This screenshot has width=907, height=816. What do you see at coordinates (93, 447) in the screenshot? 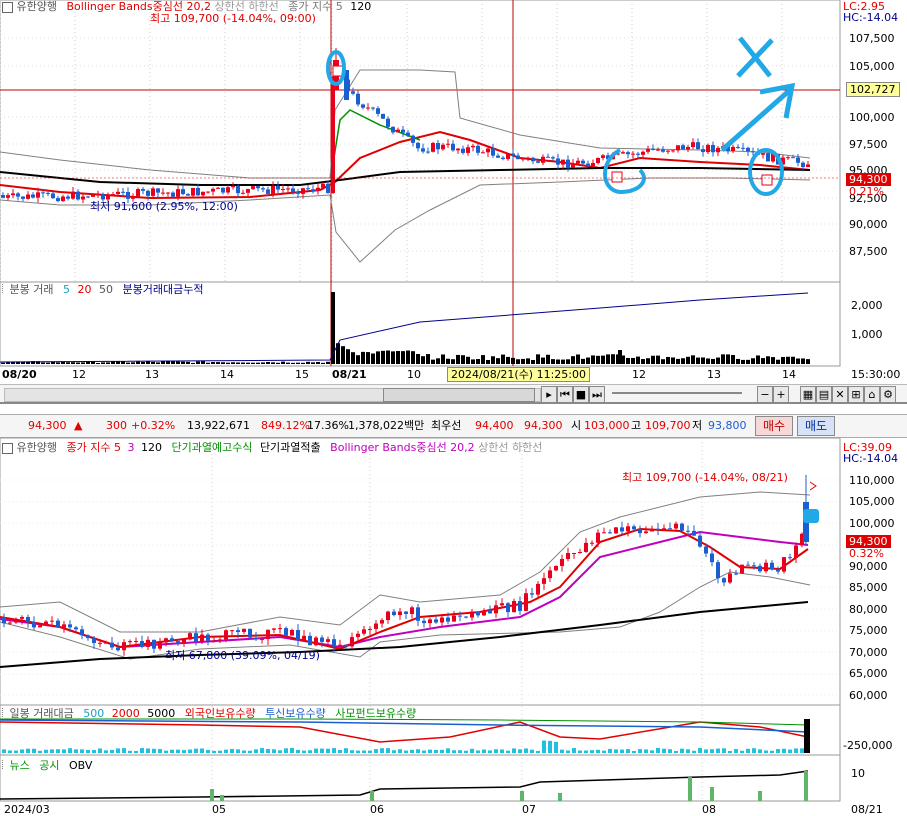
I see `bottom-close-ma: 종가 지수 5` at bounding box center [93, 447].